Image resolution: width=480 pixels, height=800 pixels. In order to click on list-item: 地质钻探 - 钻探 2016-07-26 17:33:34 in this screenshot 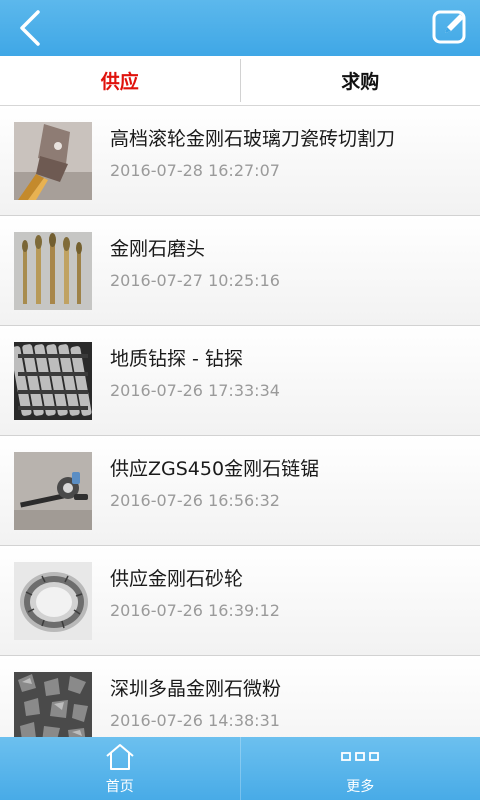, I will do `click(240, 381)`.